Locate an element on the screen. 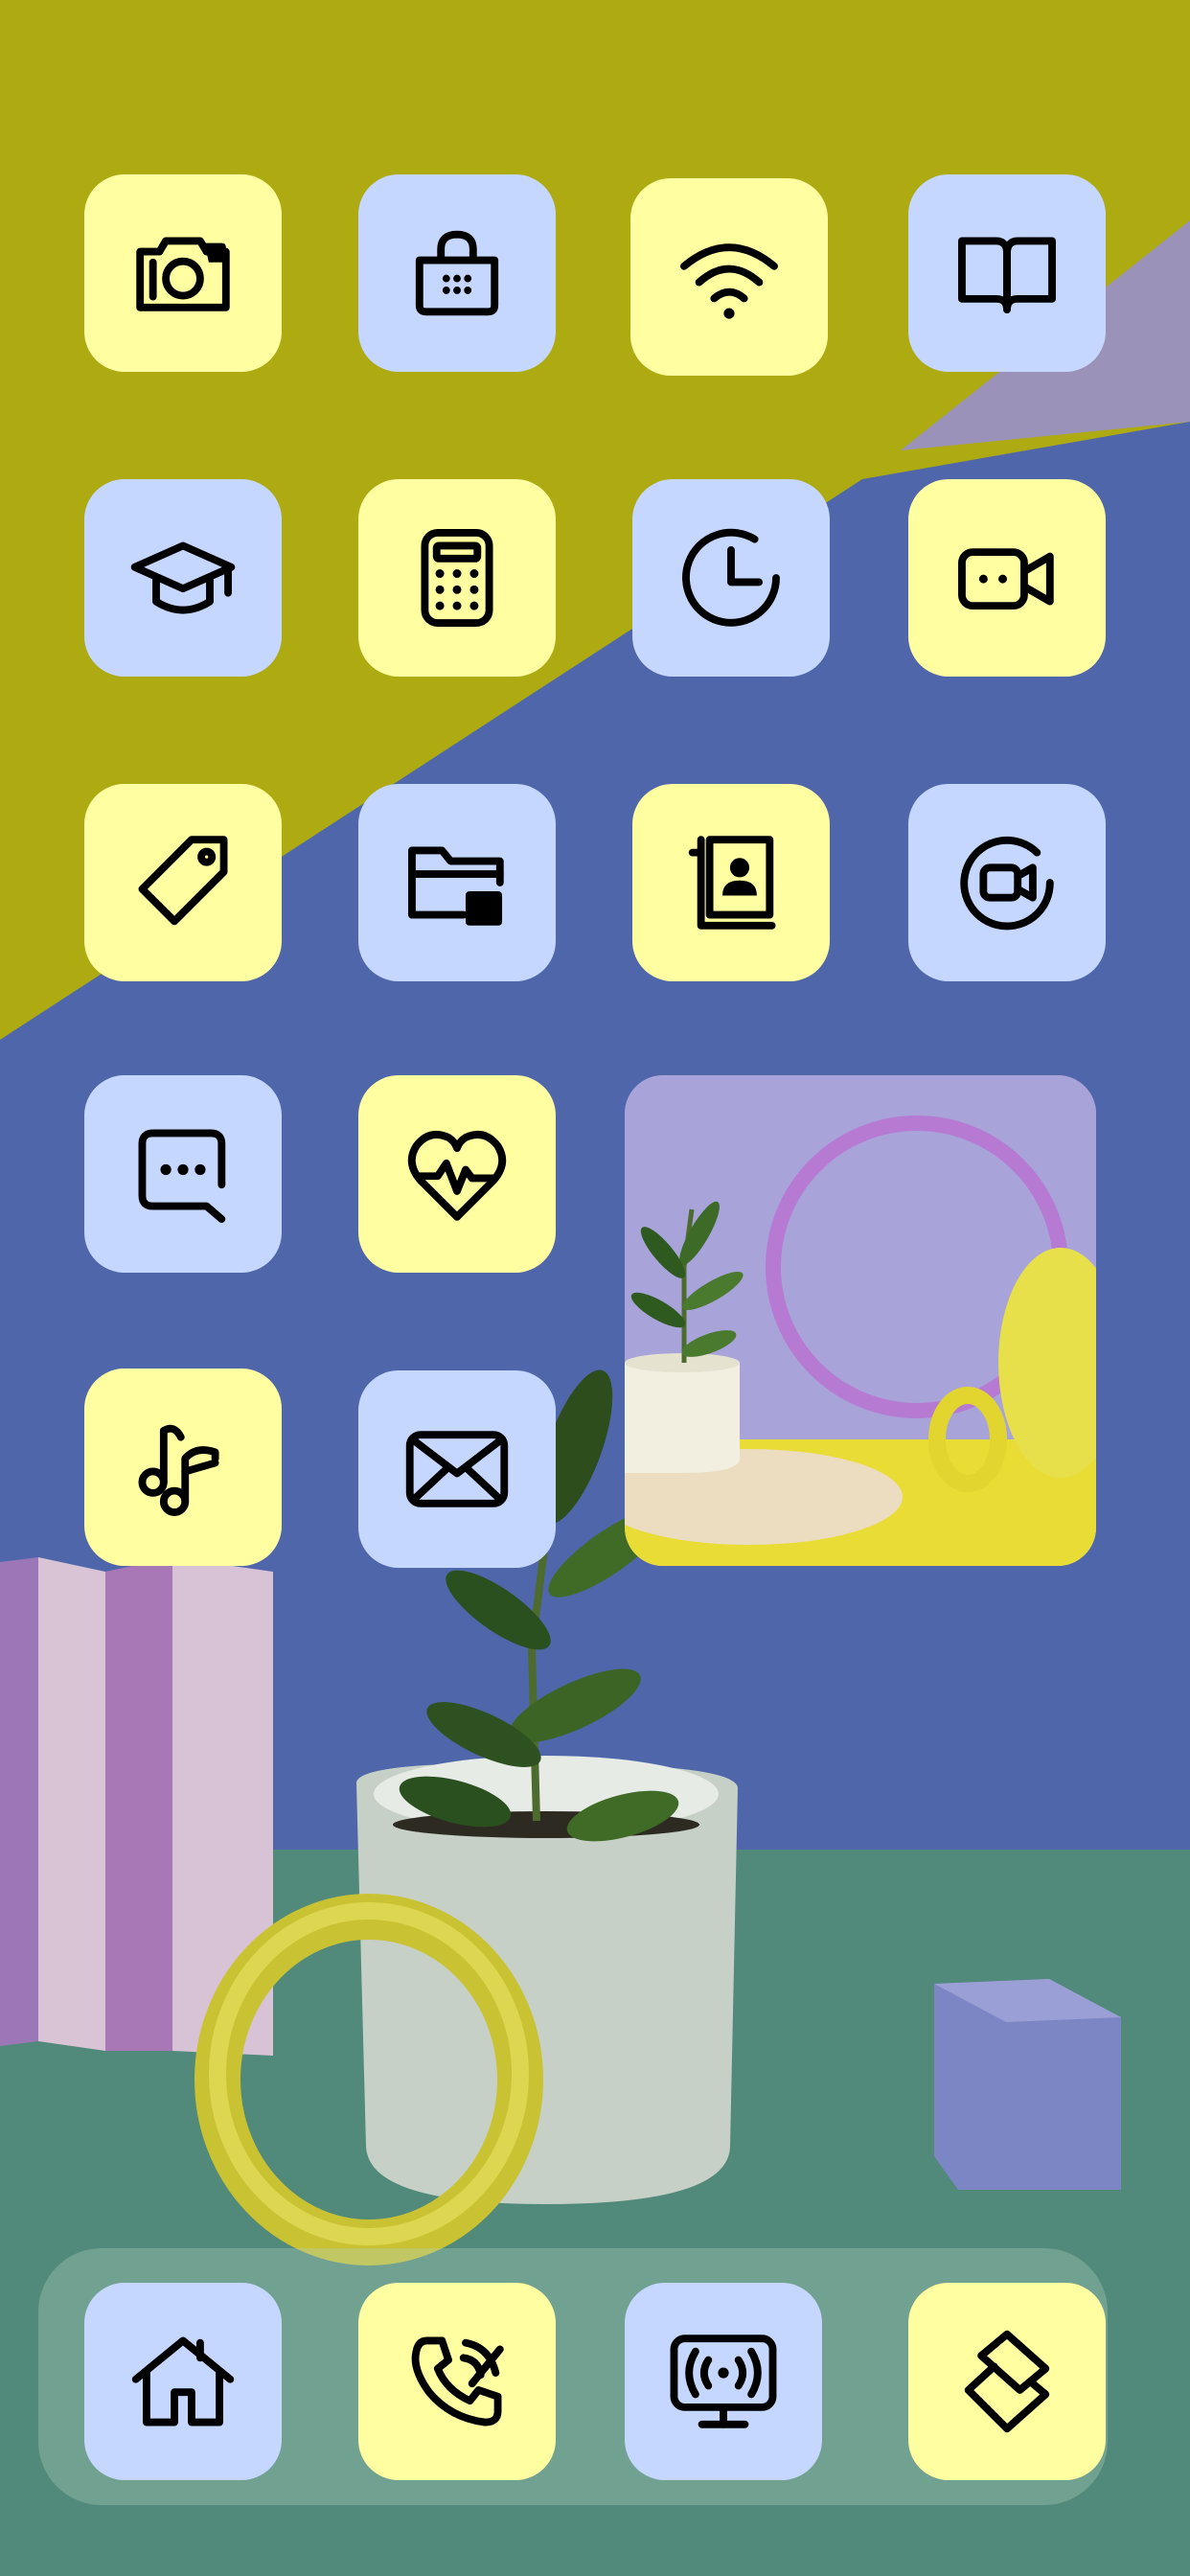 The width and height of the screenshot is (1190, 2576). camera-record-app-icon is located at coordinates (1007, 882).